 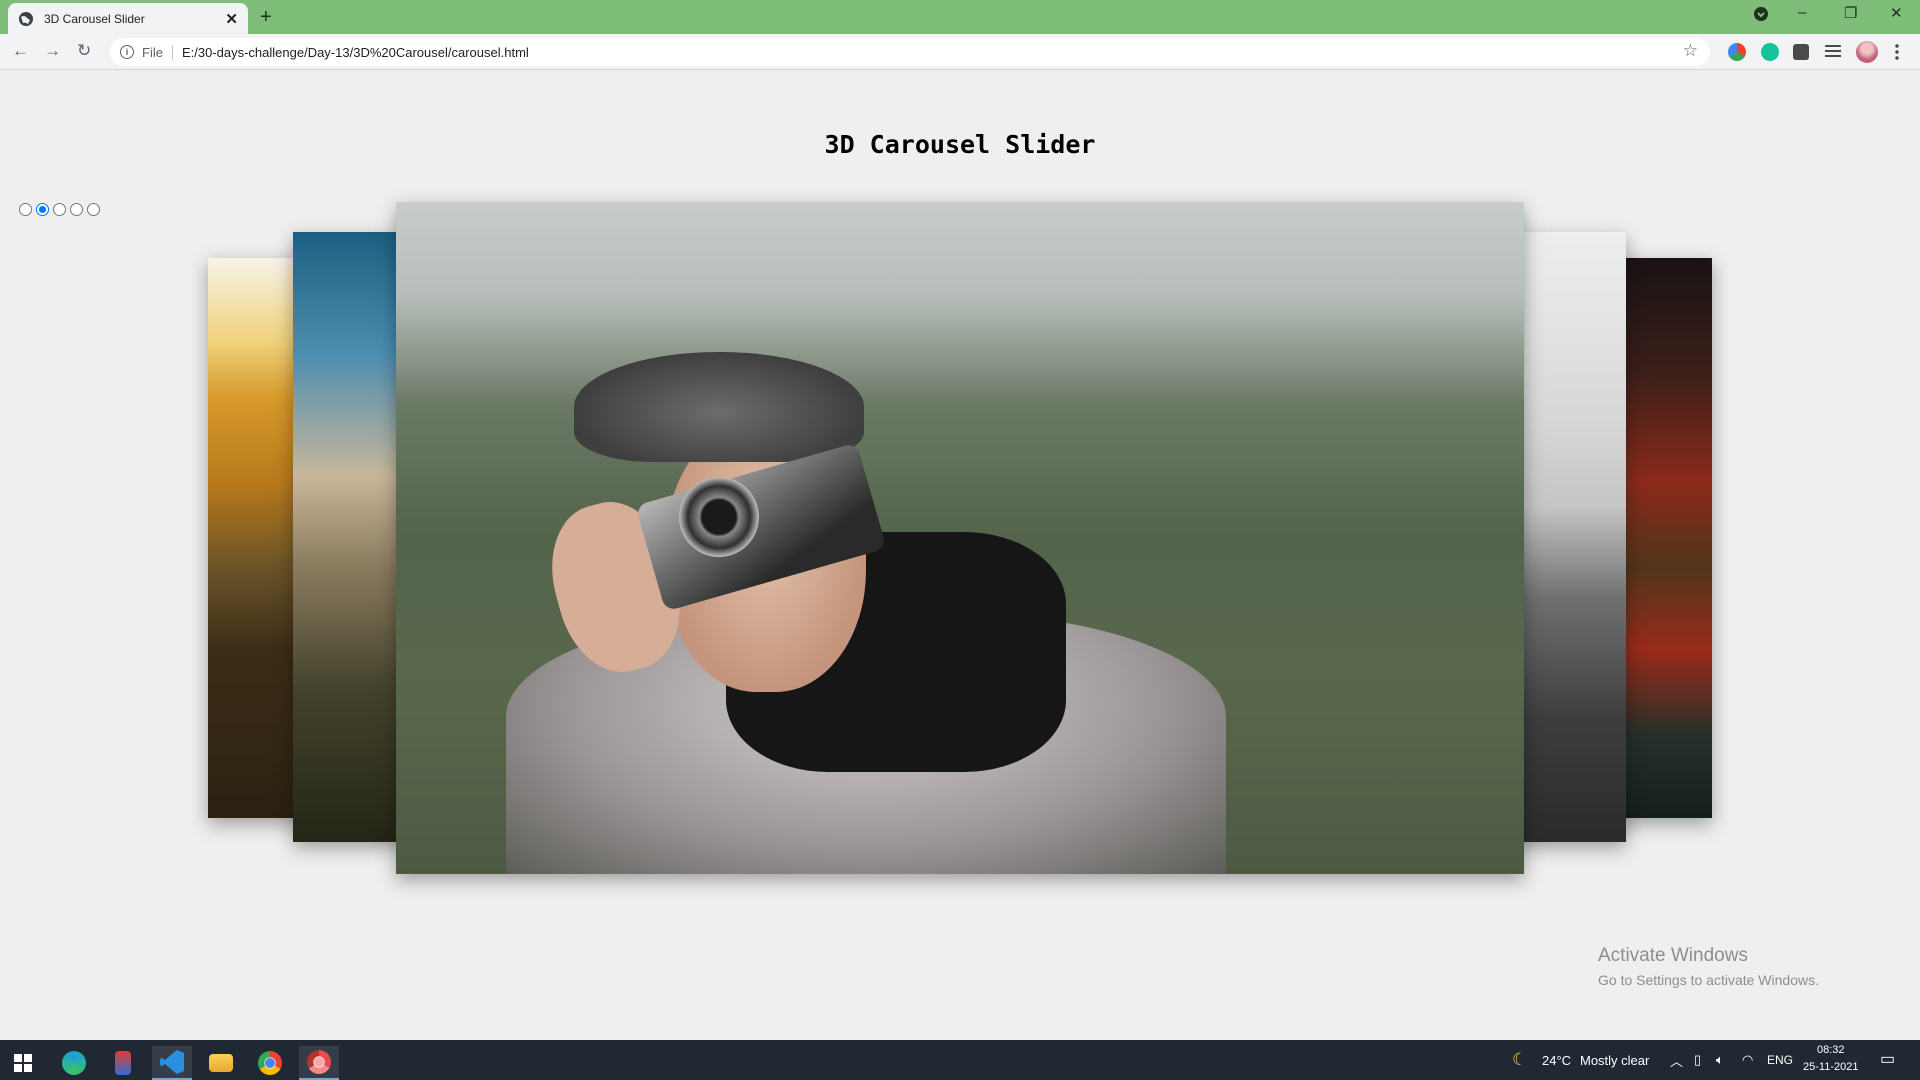 I want to click on edge-icon, so click(x=74, y=1063).